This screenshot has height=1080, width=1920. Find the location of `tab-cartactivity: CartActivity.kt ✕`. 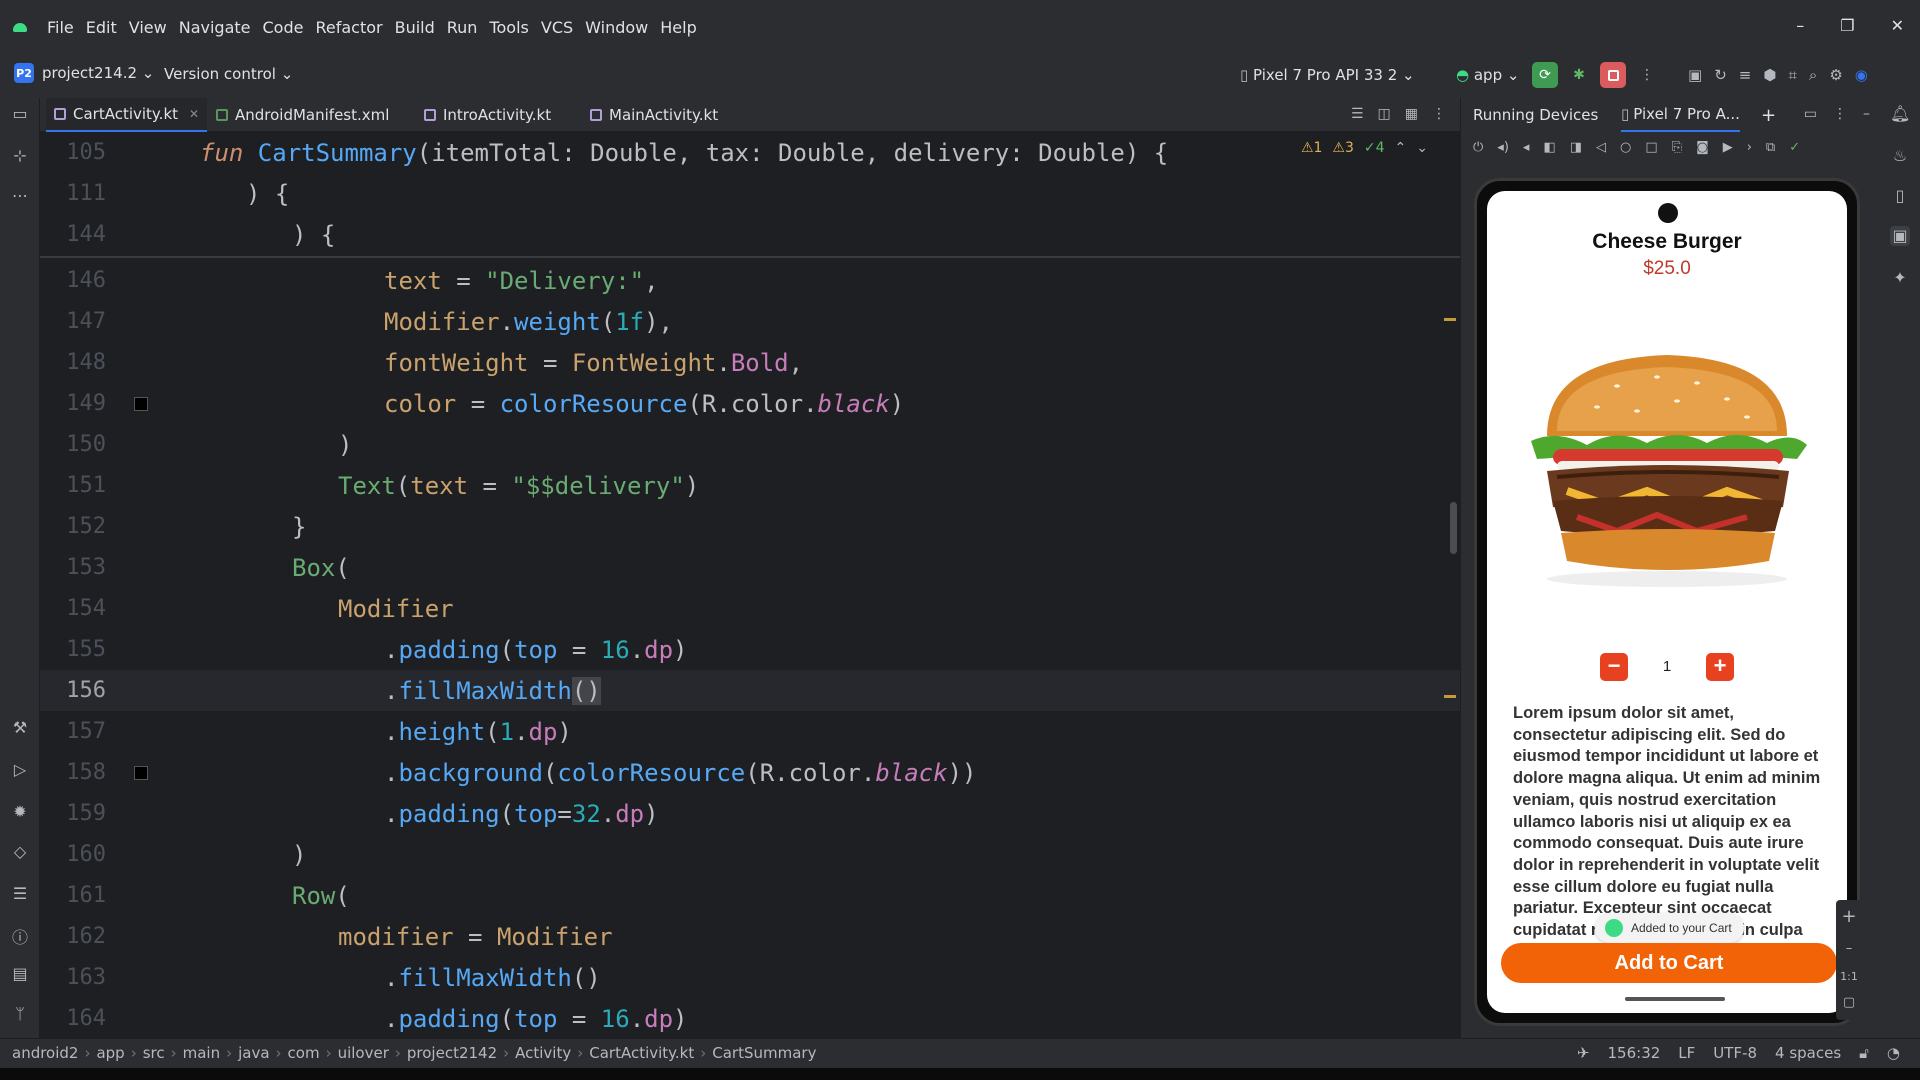

tab-cartactivity: CartActivity.kt ✕ is located at coordinates (127, 115).